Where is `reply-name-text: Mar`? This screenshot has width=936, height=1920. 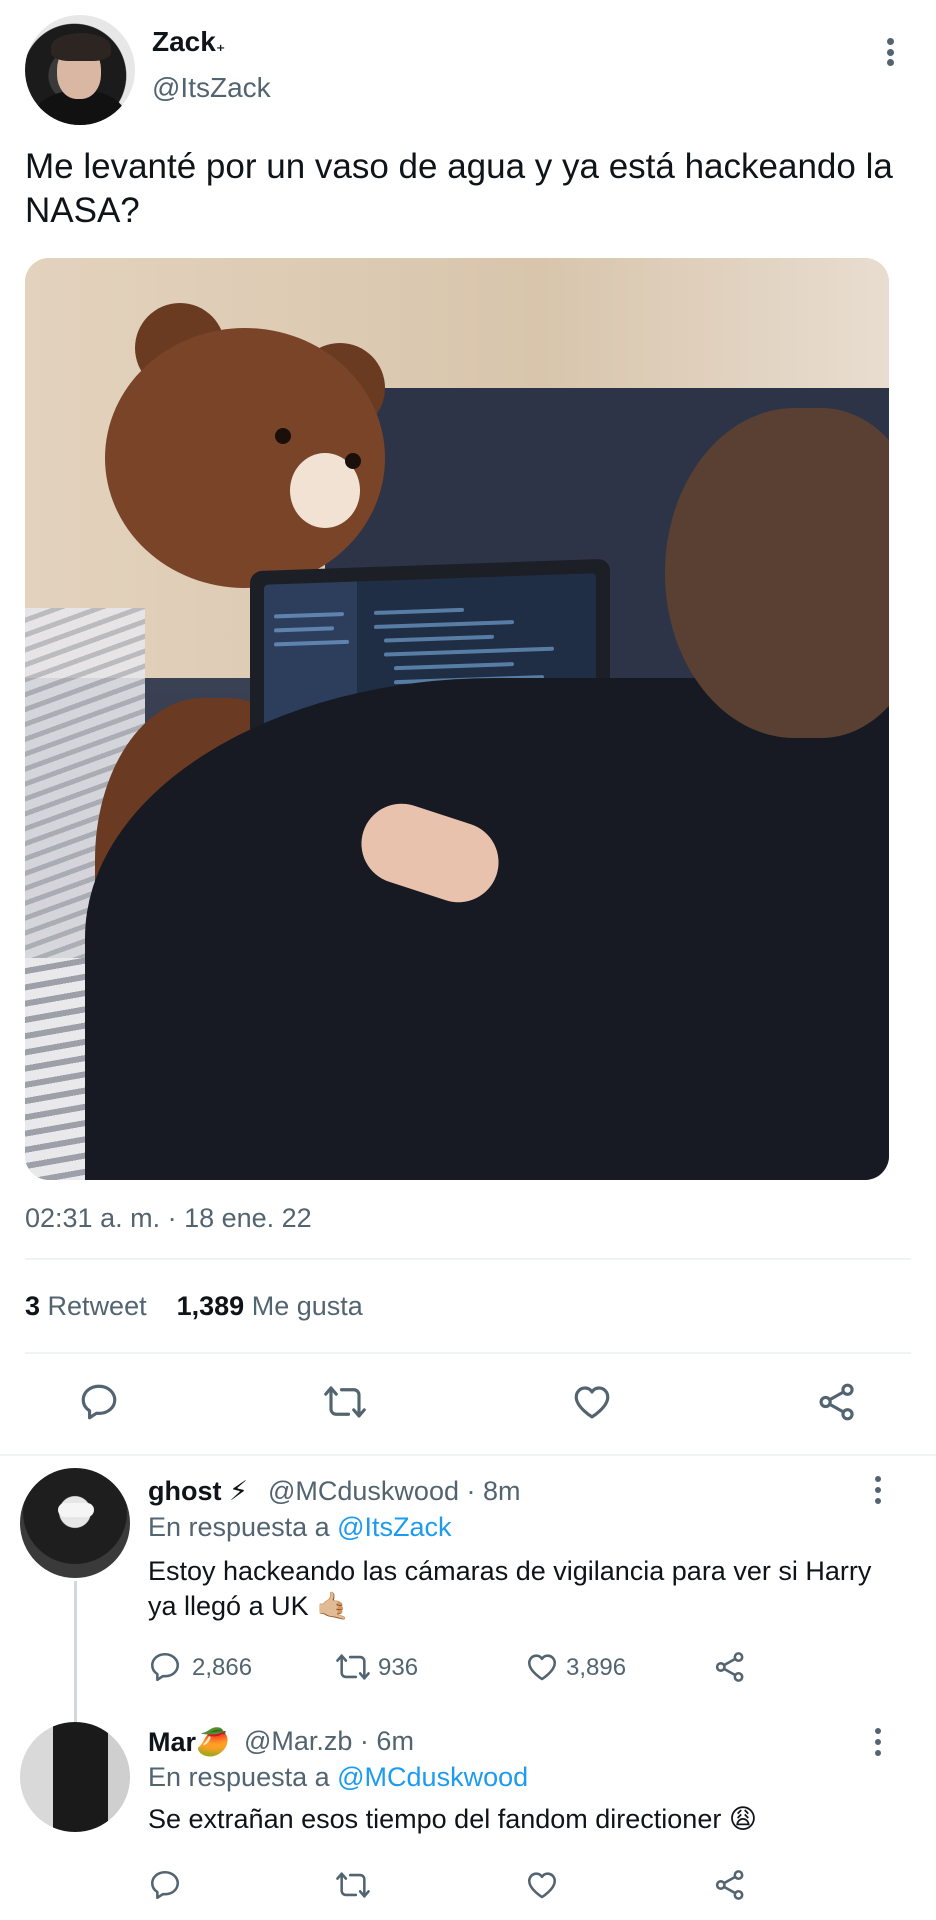
reply-name-text: Mar is located at coordinates (172, 1742).